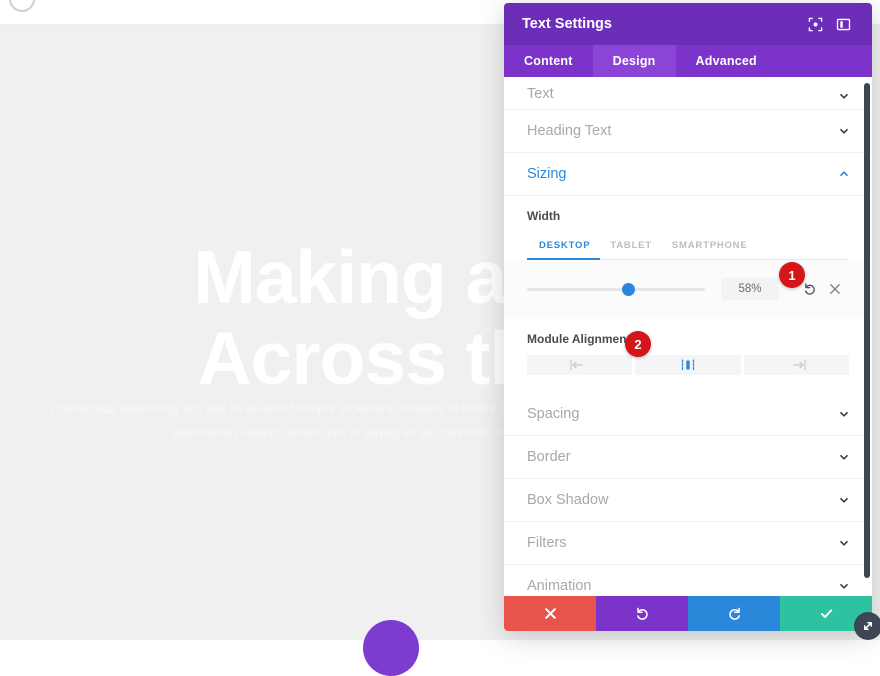 The height and width of the screenshot is (676, 880). I want to click on expand-fullscreen-icon, so click(815, 24).